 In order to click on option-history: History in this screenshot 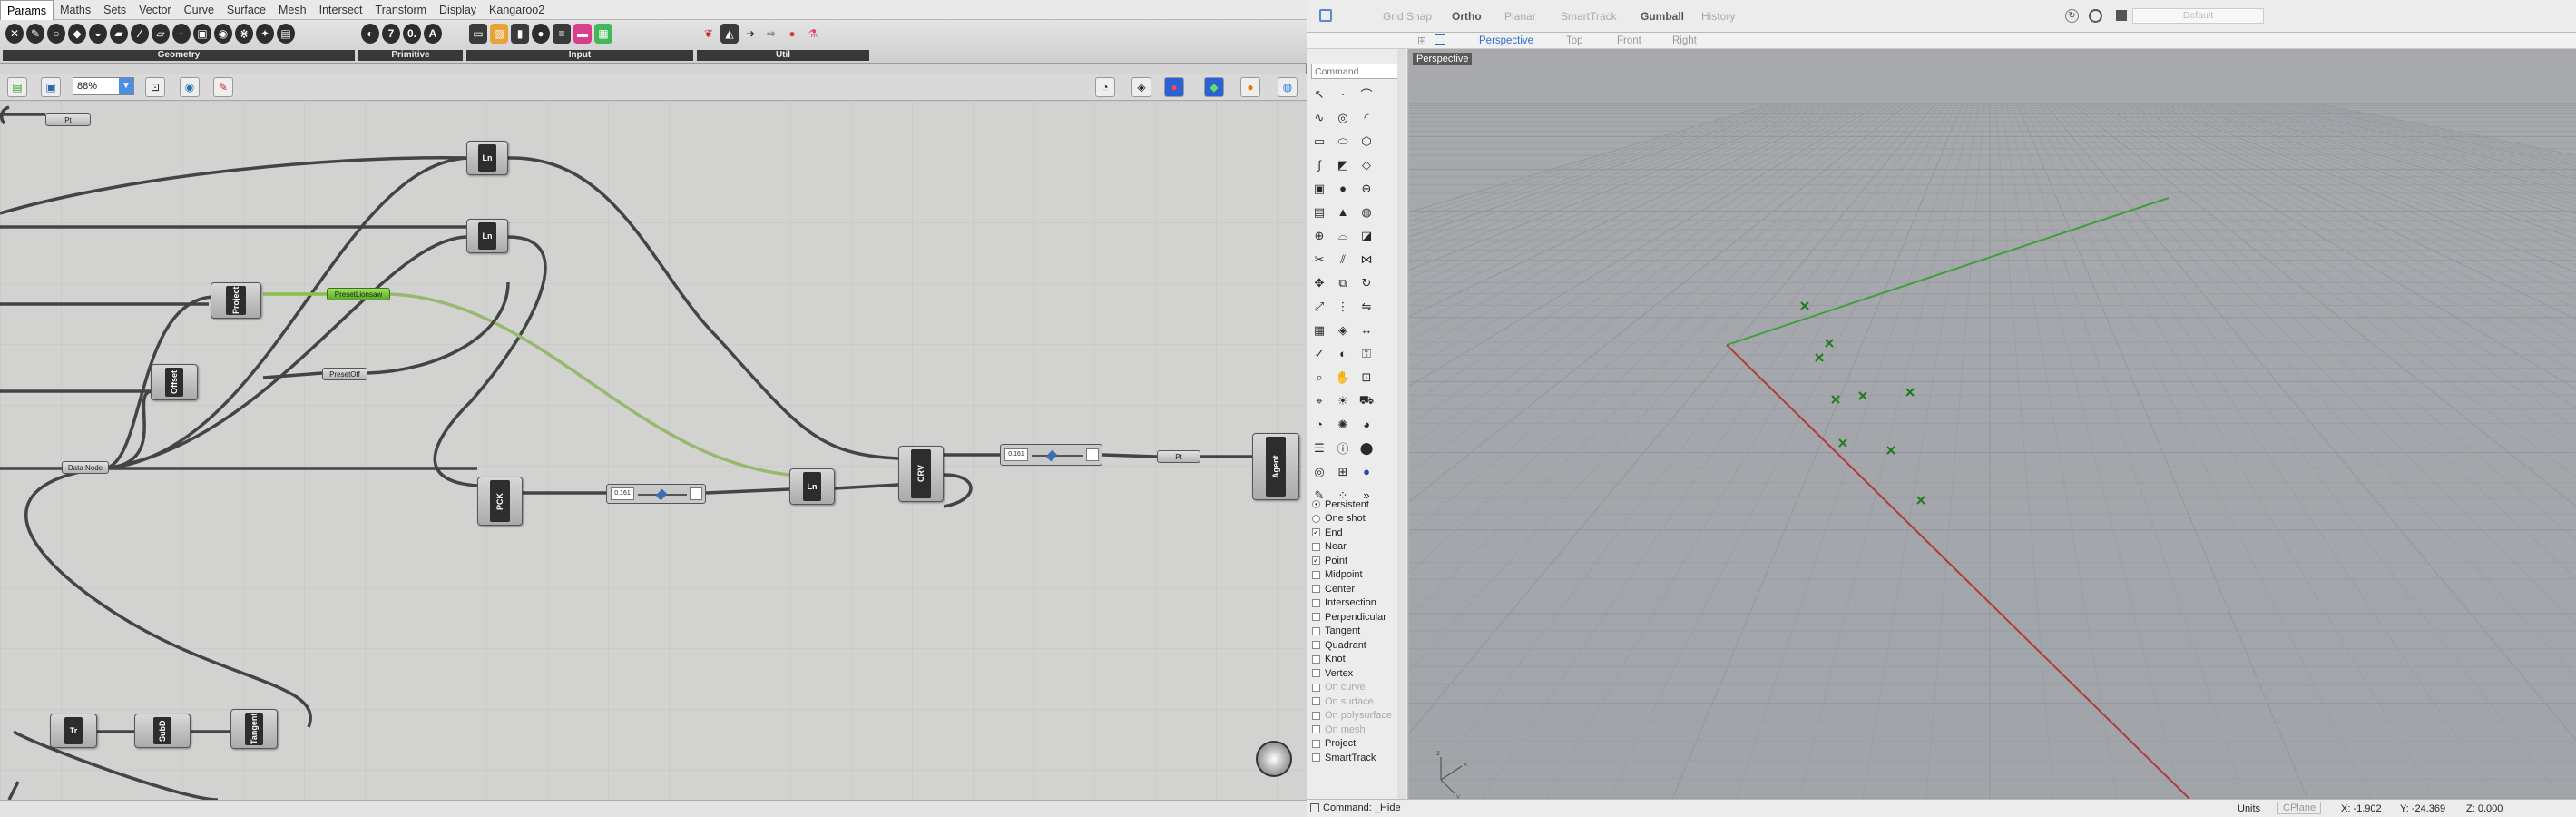, I will do `click(1718, 16)`.